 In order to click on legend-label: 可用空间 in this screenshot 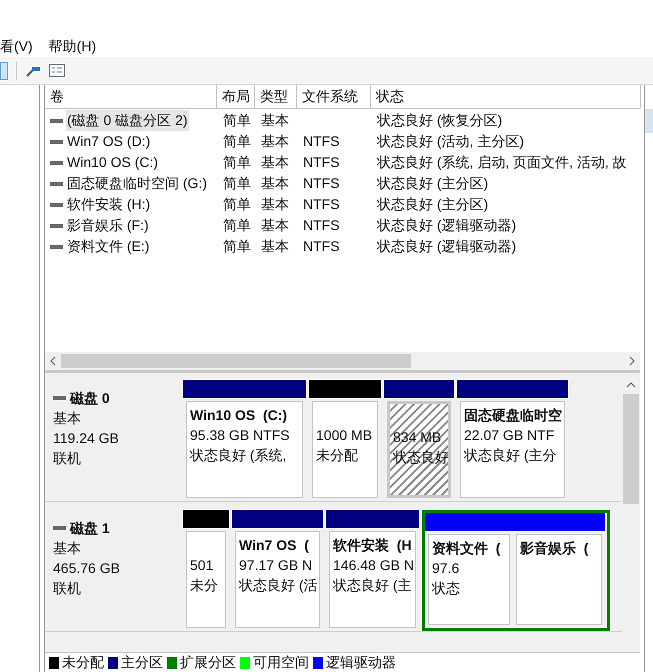, I will do `click(281, 662)`.